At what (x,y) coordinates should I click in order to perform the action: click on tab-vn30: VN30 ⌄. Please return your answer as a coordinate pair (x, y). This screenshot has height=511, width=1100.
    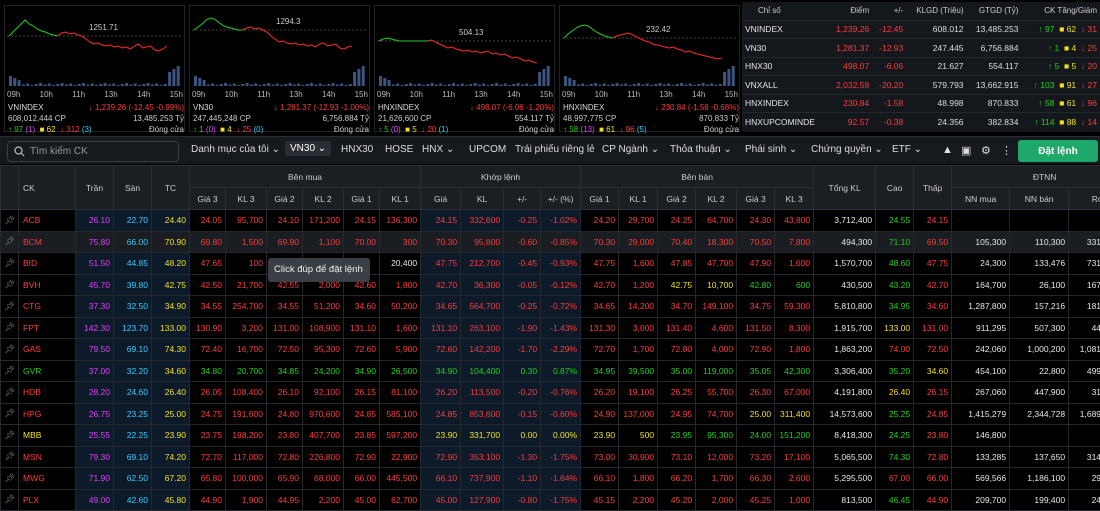
    Looking at the image, I should click on (308, 148).